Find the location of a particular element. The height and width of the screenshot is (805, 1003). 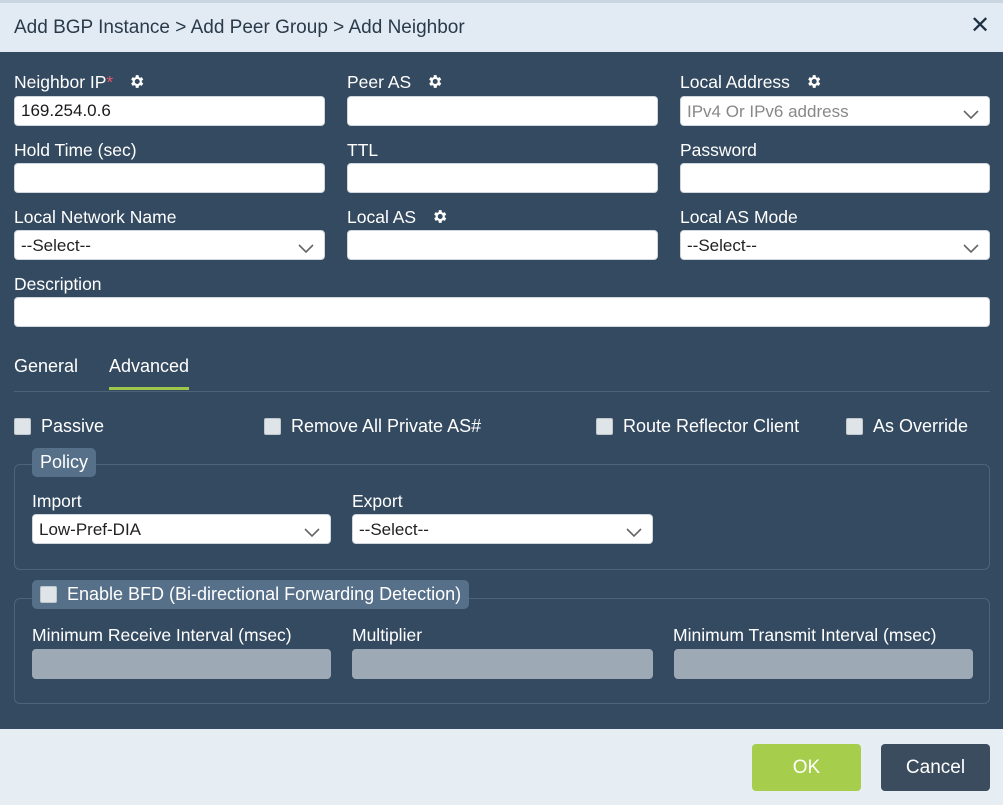

remove-private-as-label: Remove All Private AS# is located at coordinates (386, 425).